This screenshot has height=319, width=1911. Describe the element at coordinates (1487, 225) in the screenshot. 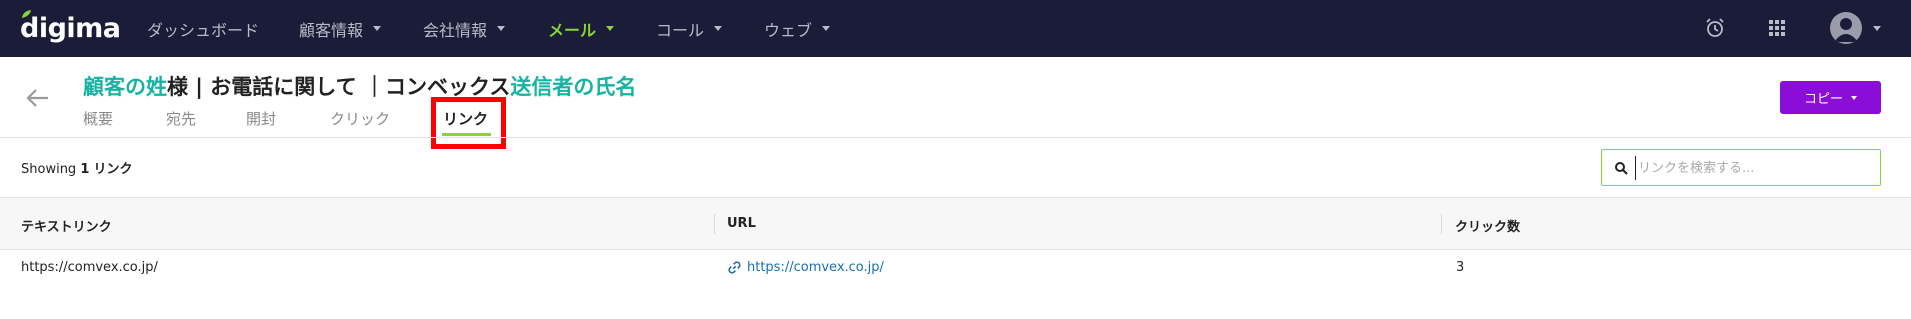

I see `column-header-clicks: クリック数` at that location.